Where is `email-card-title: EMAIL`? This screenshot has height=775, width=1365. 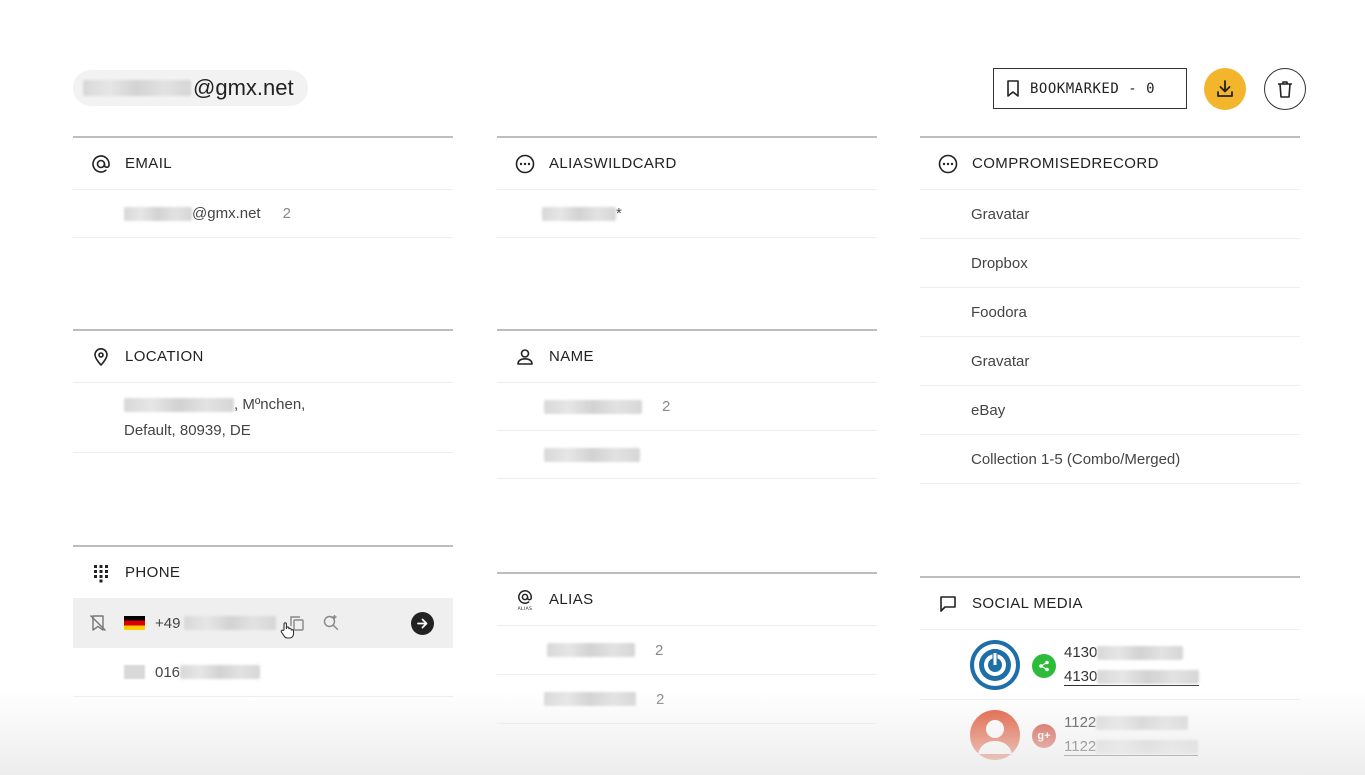 email-card-title: EMAIL is located at coordinates (149, 163).